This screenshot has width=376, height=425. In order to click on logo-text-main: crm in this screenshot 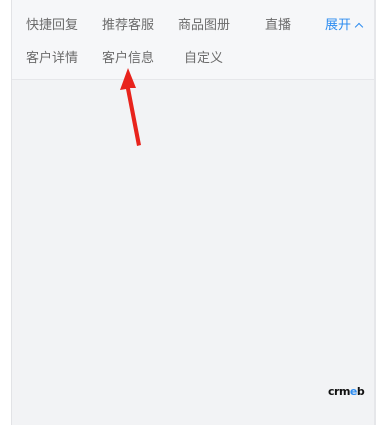, I will do `click(339, 391)`.